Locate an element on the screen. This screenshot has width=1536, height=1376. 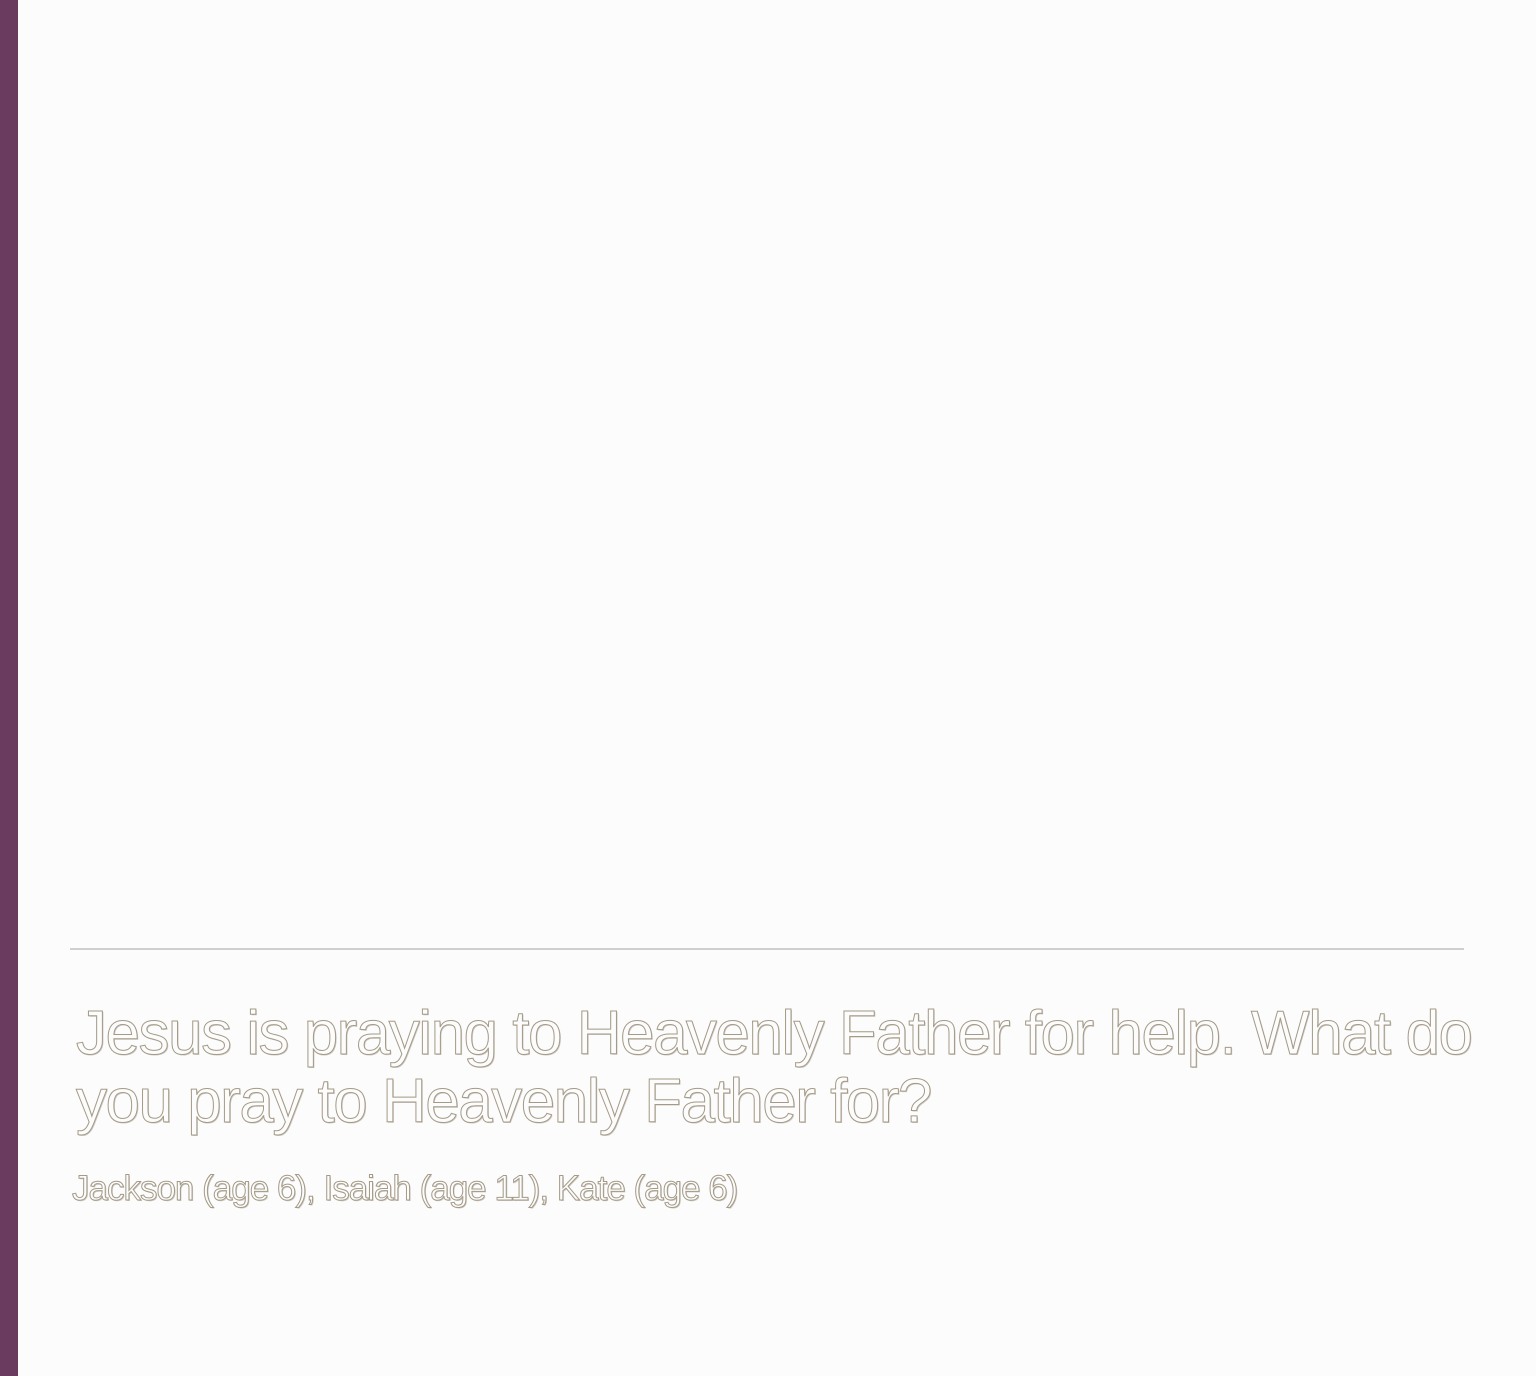
accent-sidebar-bar is located at coordinates (9, 688).